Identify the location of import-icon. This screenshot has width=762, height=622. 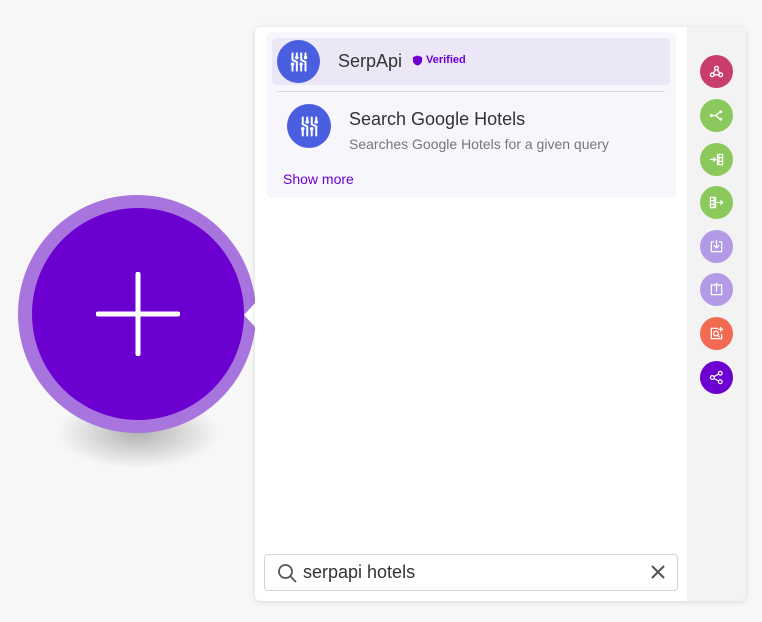
(716, 246).